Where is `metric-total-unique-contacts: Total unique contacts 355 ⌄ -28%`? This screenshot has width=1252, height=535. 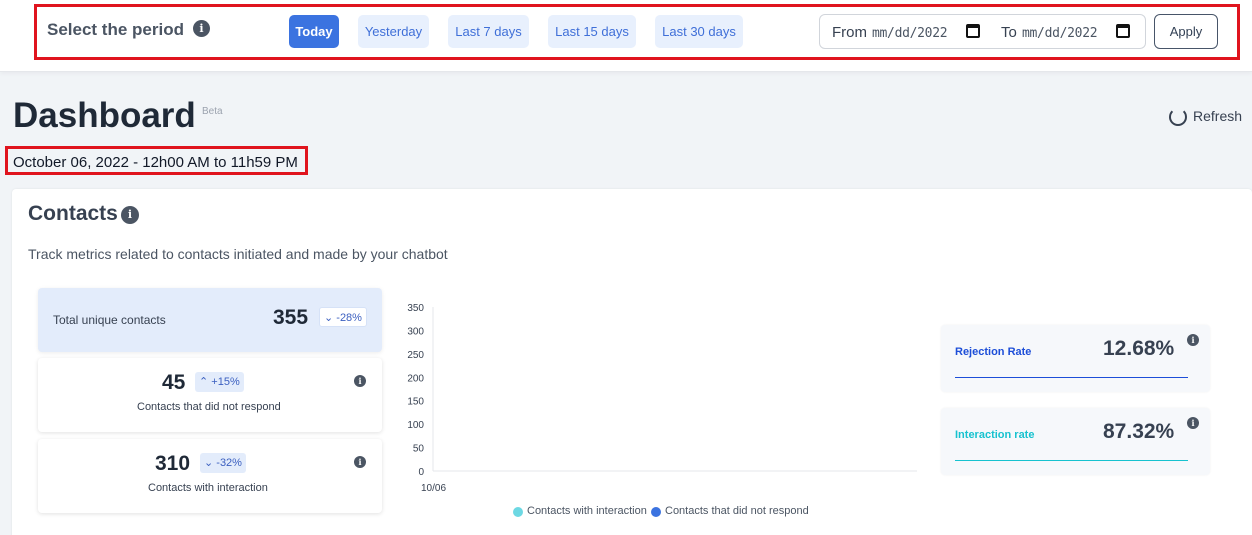
metric-total-unique-contacts: Total unique contacts 355 ⌄ -28% is located at coordinates (210, 320).